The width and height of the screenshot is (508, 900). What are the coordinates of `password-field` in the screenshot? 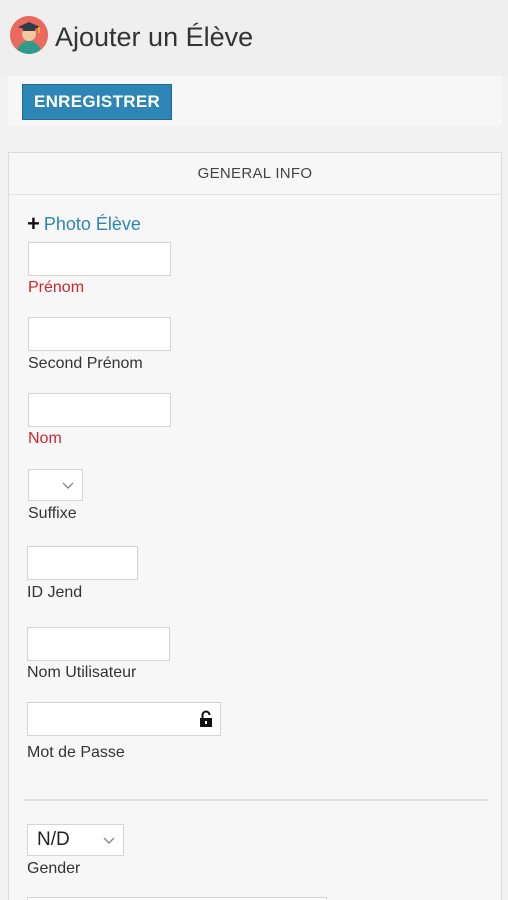 It's located at (124, 719).